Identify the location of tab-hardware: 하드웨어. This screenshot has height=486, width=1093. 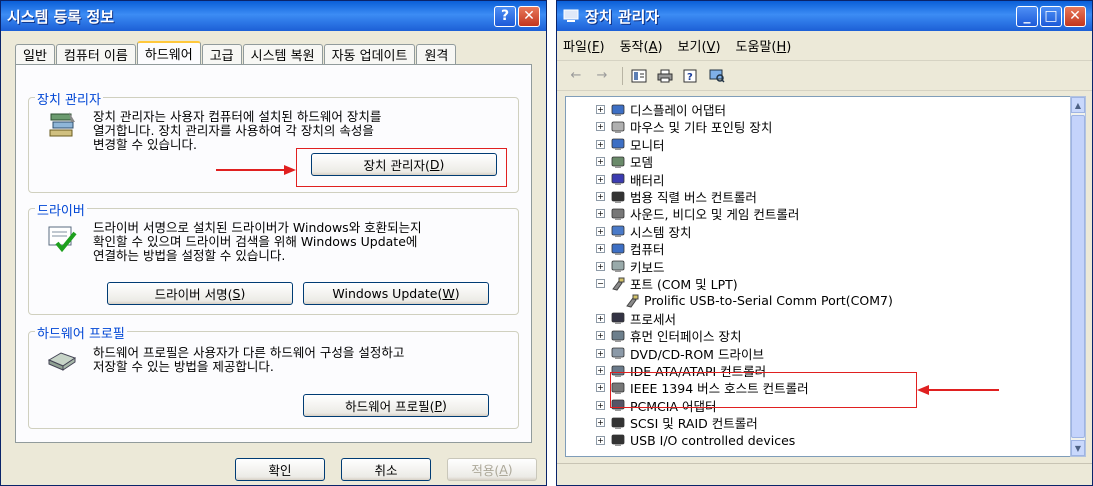
(168, 52).